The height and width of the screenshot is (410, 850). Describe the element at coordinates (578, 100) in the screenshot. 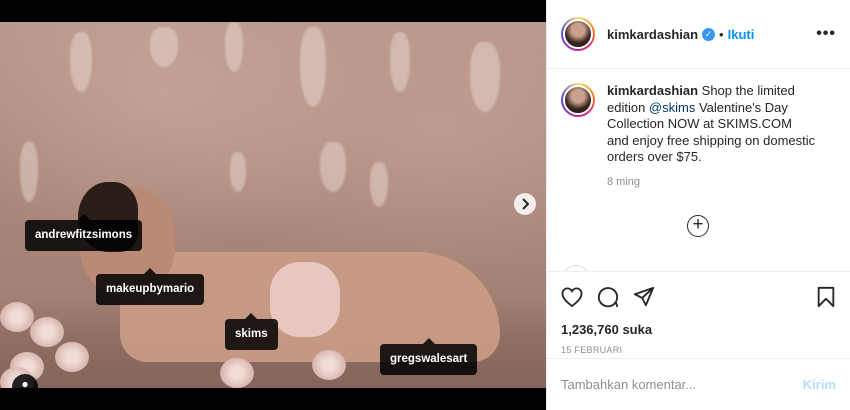

I see `caption-avatar` at that location.